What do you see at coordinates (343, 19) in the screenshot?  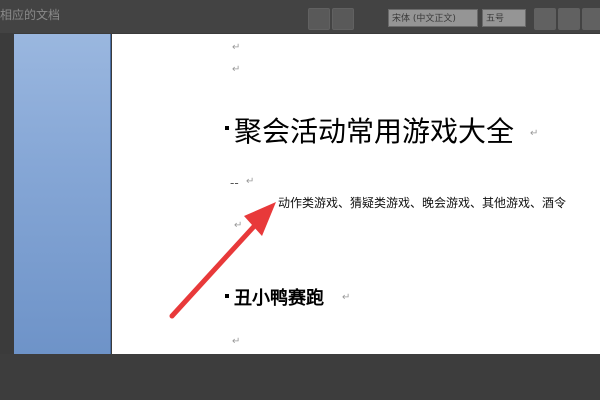 I see `clipboard-icon` at bounding box center [343, 19].